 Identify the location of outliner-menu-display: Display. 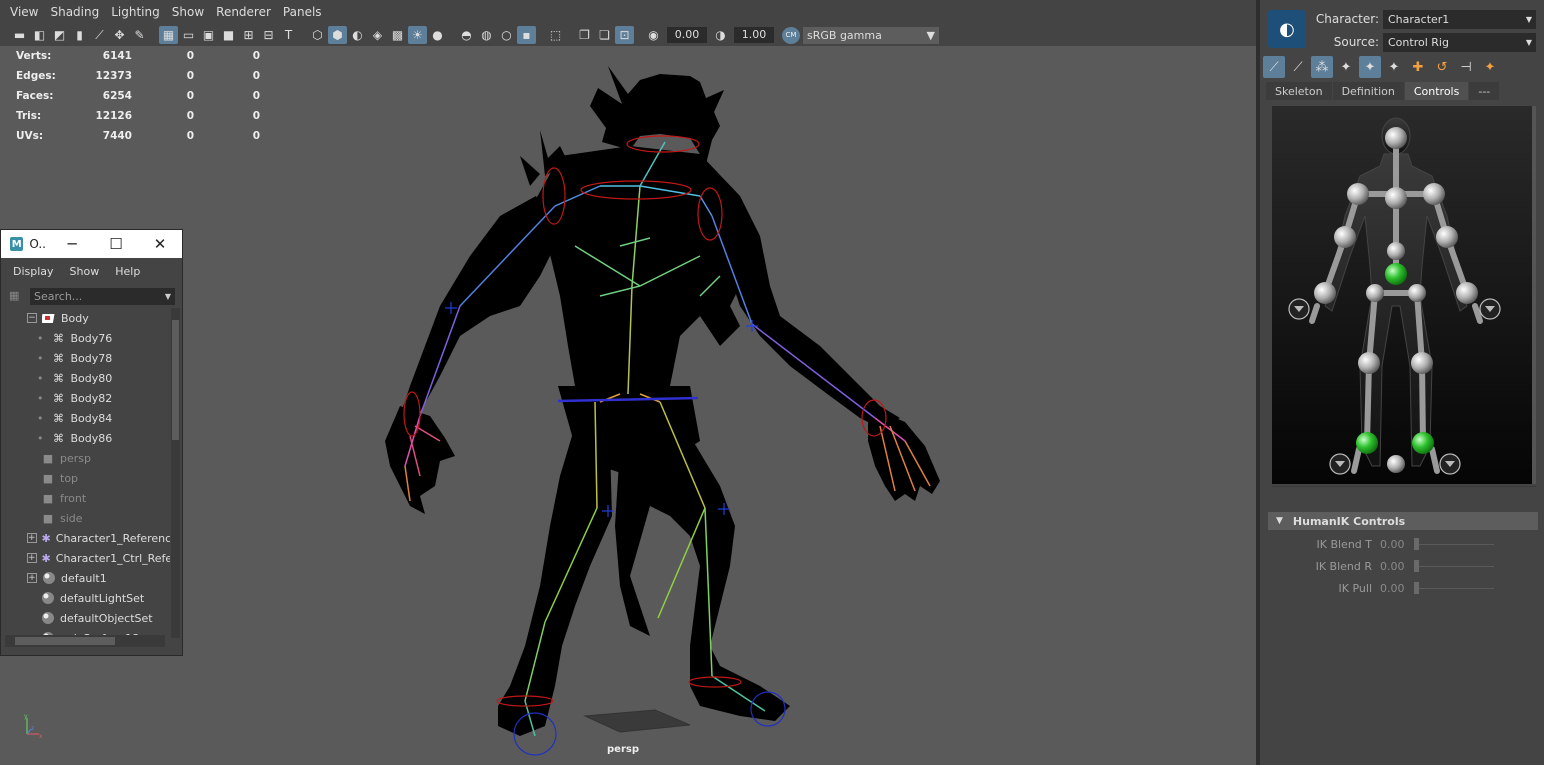
(33, 271).